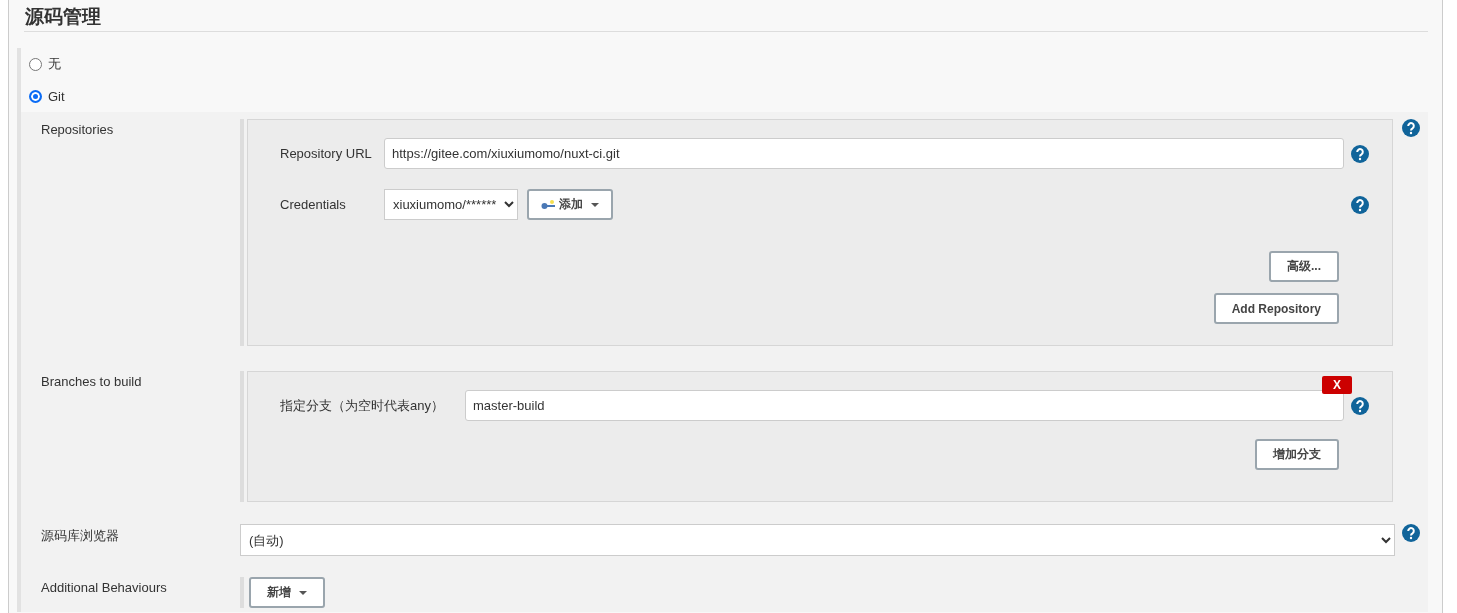  I want to click on credentials-dropdown: xiuxiumomo/******, so click(451, 204).